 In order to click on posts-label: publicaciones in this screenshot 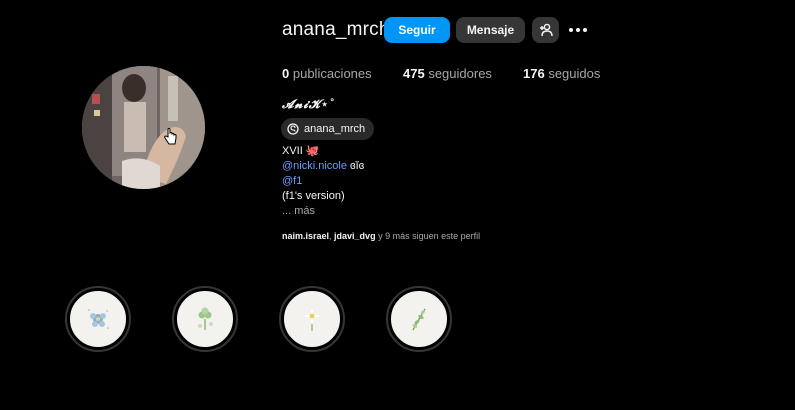, I will do `click(332, 73)`.